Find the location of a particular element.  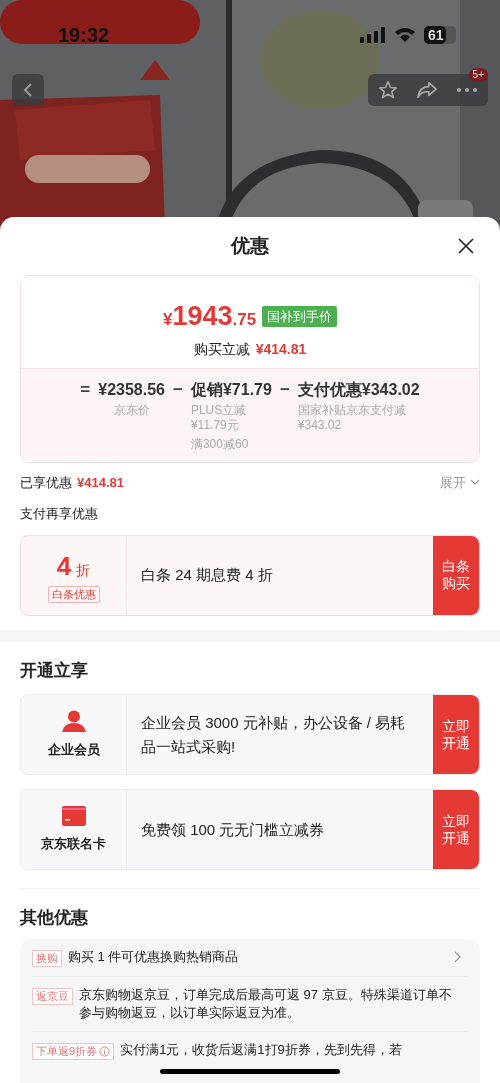

component-note: 满300减60 is located at coordinates (220, 444).